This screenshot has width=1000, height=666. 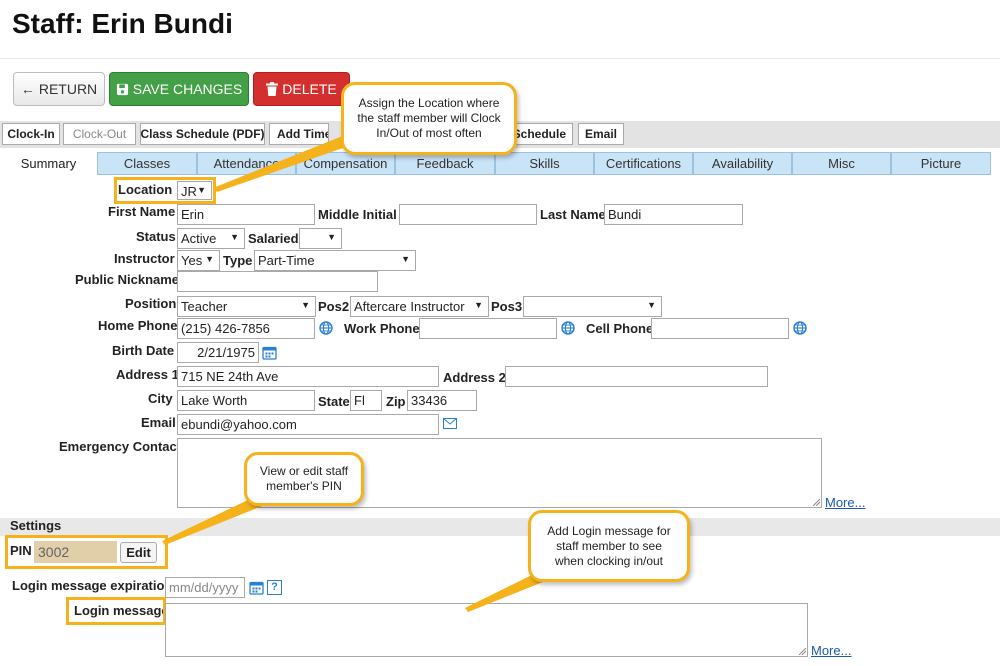 I want to click on pin-callout: View or edit staff member's PIN, so click(x=304, y=479).